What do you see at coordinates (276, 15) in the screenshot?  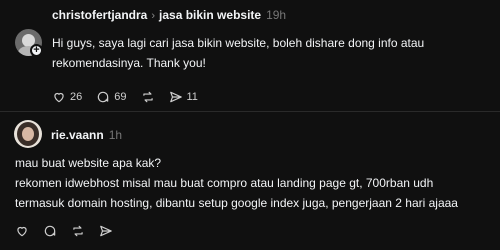 I see `post-time: 19h` at bounding box center [276, 15].